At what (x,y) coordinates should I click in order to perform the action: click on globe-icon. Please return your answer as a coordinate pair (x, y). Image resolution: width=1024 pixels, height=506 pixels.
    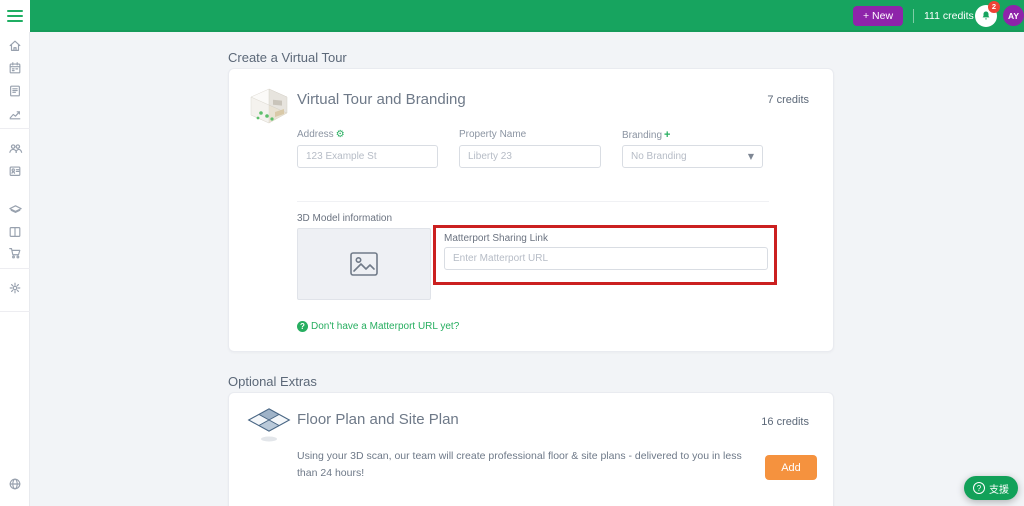
    Looking at the image, I should click on (15, 484).